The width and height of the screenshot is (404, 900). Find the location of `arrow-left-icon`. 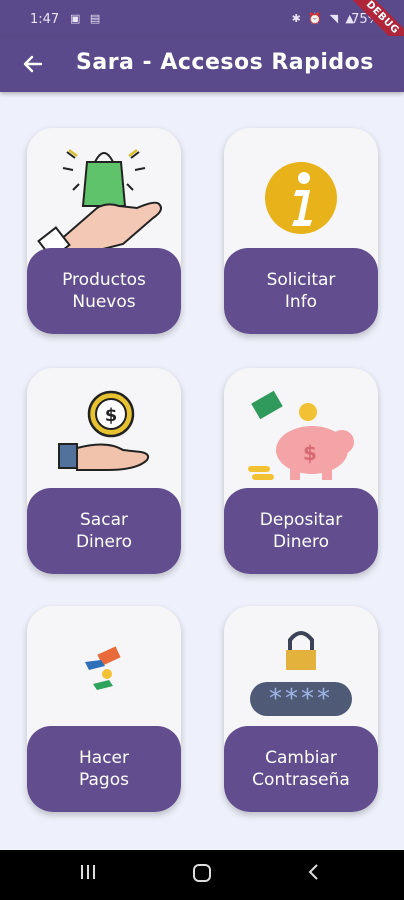

arrow-left-icon is located at coordinates (33, 64).